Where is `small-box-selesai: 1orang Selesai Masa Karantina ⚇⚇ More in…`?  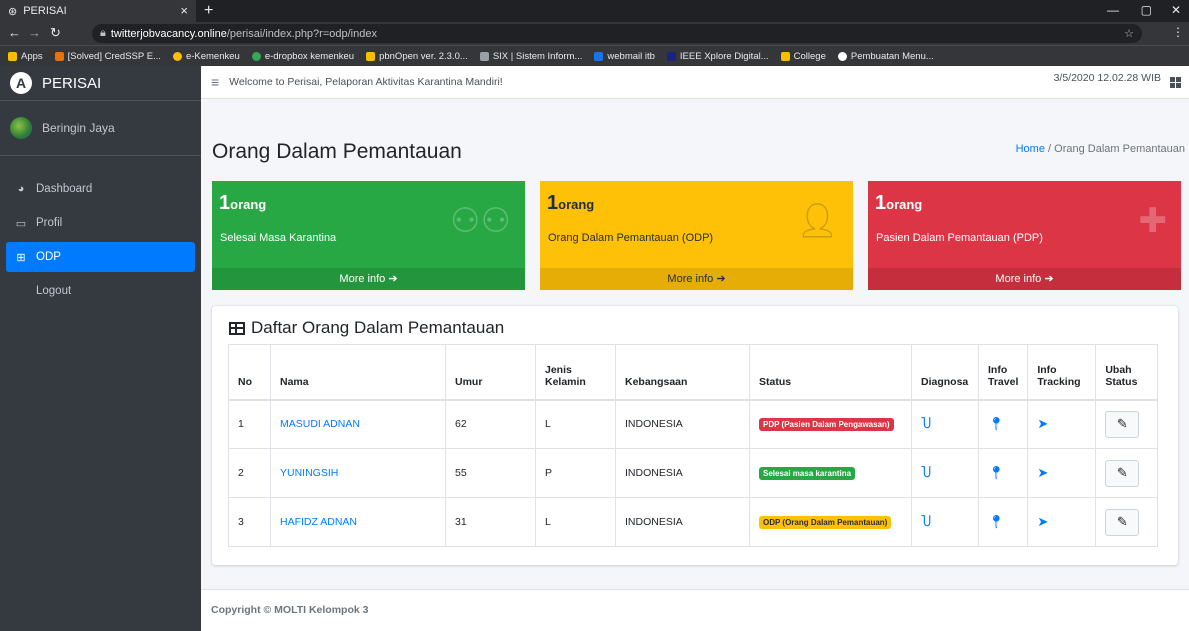 small-box-selesai: 1orang Selesai Masa Karantina ⚇⚇ More in… is located at coordinates (368, 235).